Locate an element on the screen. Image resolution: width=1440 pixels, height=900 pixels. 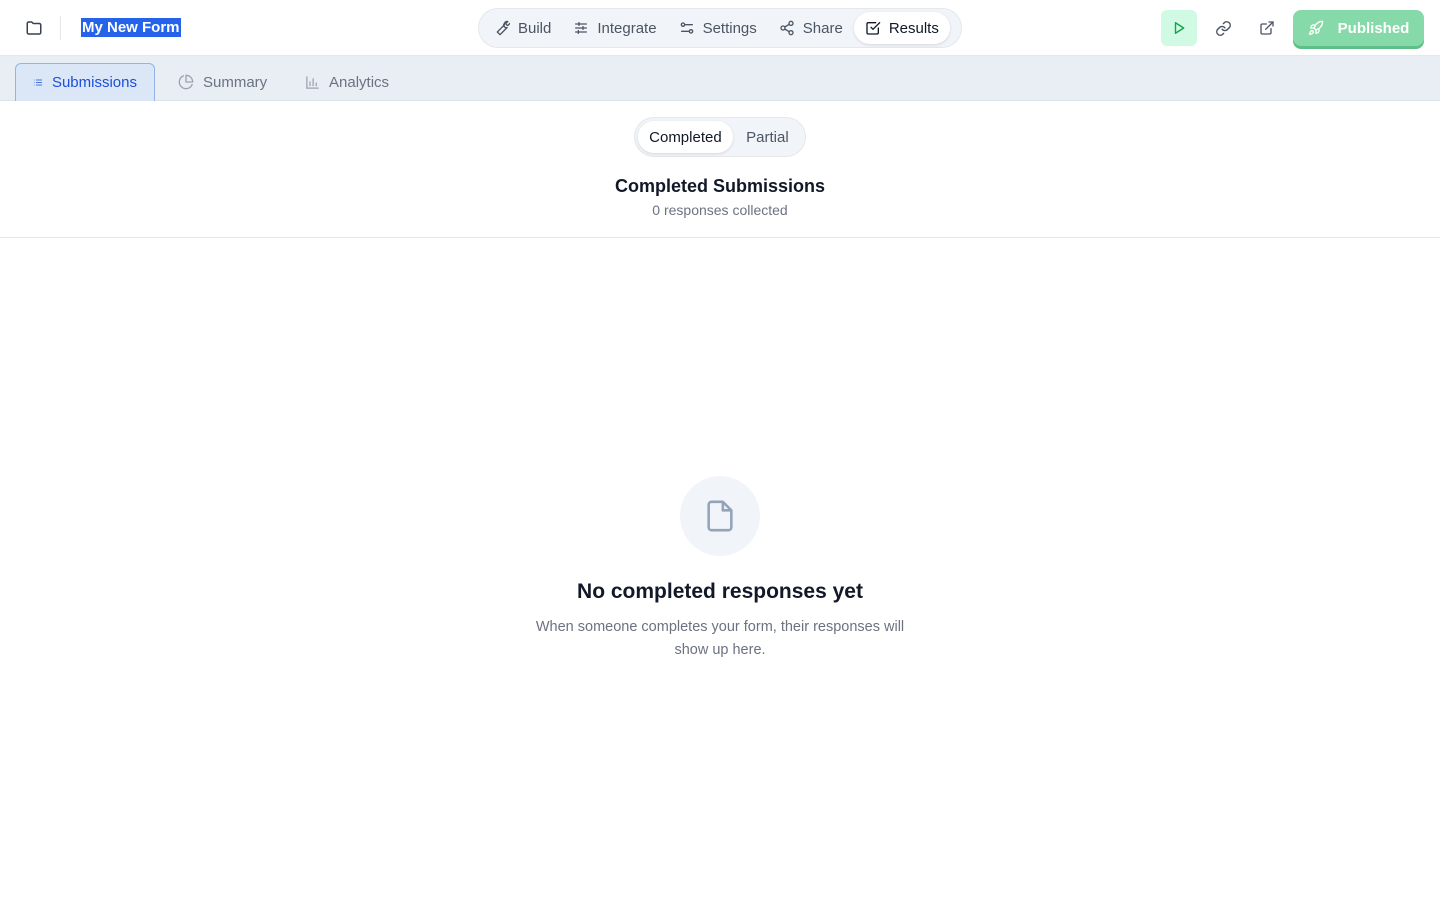
open-external-button is located at coordinates (1267, 28).